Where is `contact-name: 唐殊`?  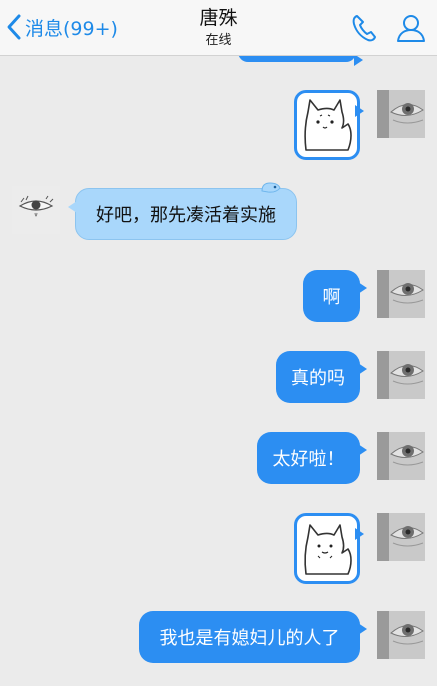
contact-name: 唐殊 is located at coordinates (218, 18).